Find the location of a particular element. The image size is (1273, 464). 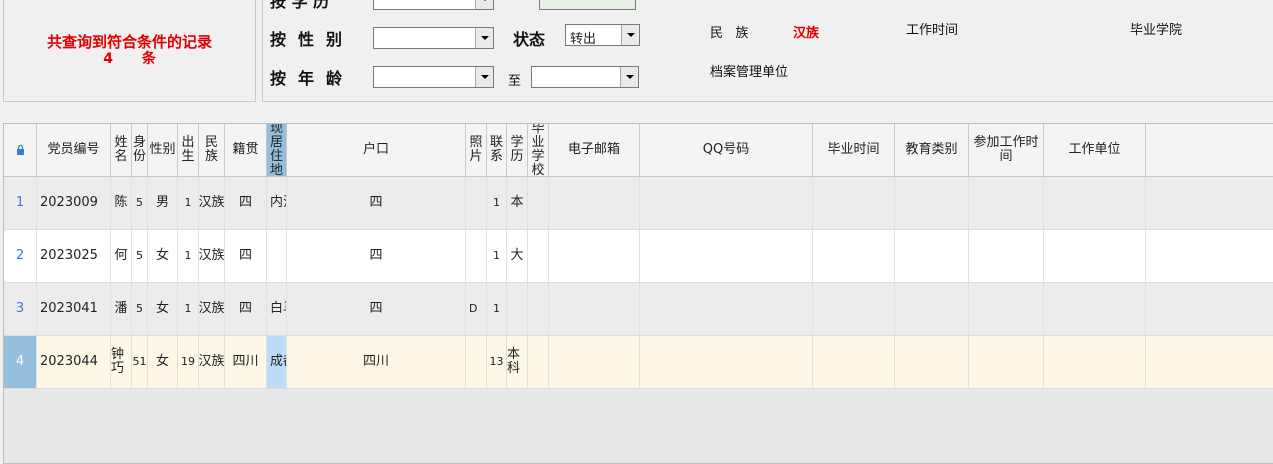

cell-id: 2023041 is located at coordinates (74, 309).